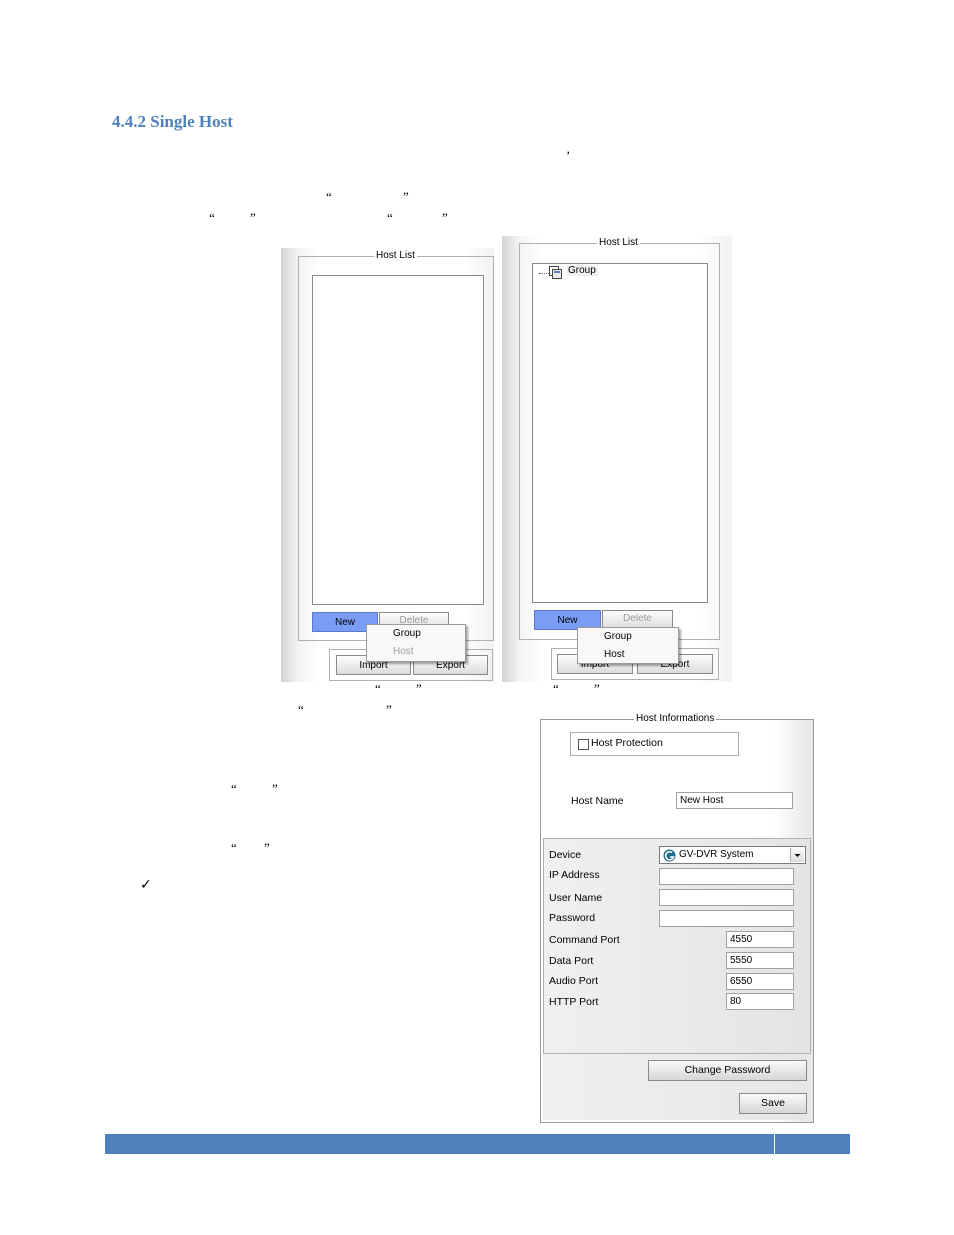 The image size is (954, 1235). Describe the element at coordinates (760, 939) in the screenshot. I see `command-port-input: 4550` at that location.